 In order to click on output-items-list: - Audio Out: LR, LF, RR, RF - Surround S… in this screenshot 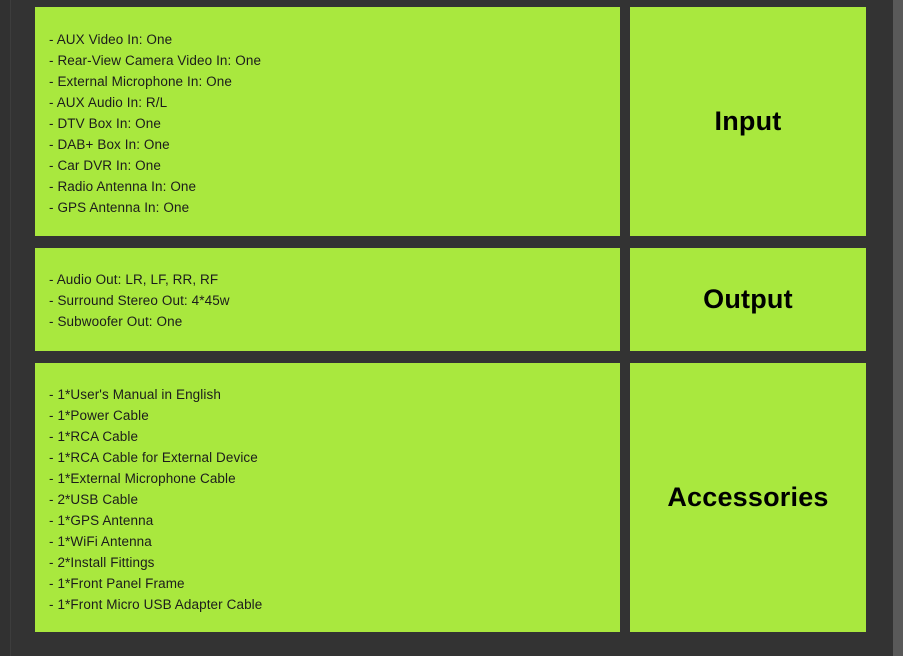, I will do `click(327, 290)`.